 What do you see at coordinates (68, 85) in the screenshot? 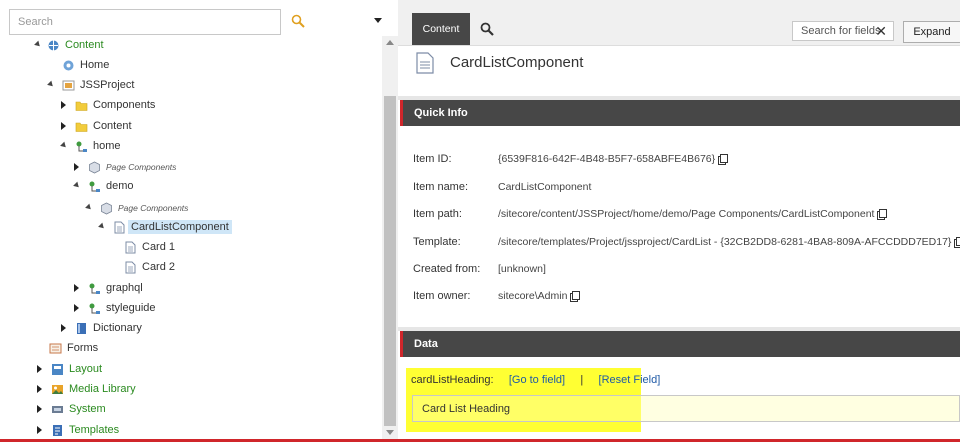
I see `project-icon` at bounding box center [68, 85].